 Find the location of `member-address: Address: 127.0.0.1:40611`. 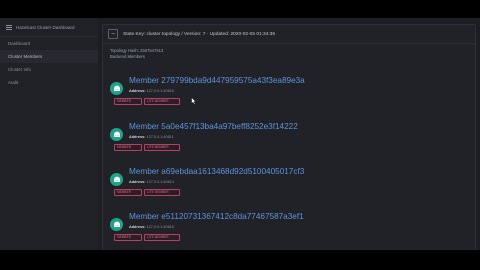

member-address: Address: 127.0.0.1:40611 is located at coordinates (151, 137).